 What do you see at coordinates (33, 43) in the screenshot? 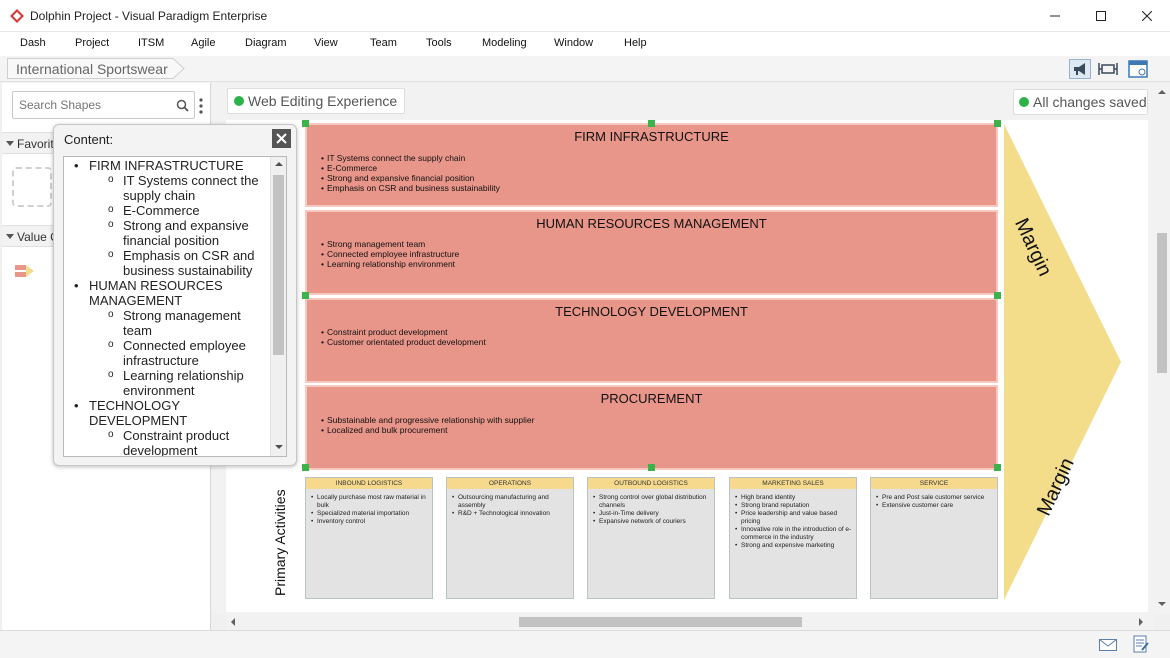
I see `menu-dash: Dash` at bounding box center [33, 43].